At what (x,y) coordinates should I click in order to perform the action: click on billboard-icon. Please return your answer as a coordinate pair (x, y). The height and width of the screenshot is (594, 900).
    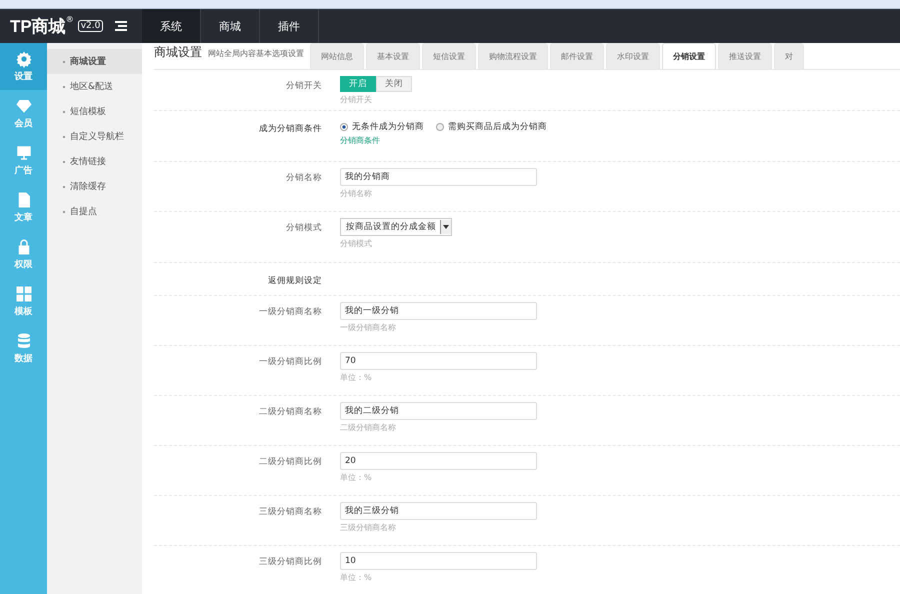
    Looking at the image, I should click on (23, 153).